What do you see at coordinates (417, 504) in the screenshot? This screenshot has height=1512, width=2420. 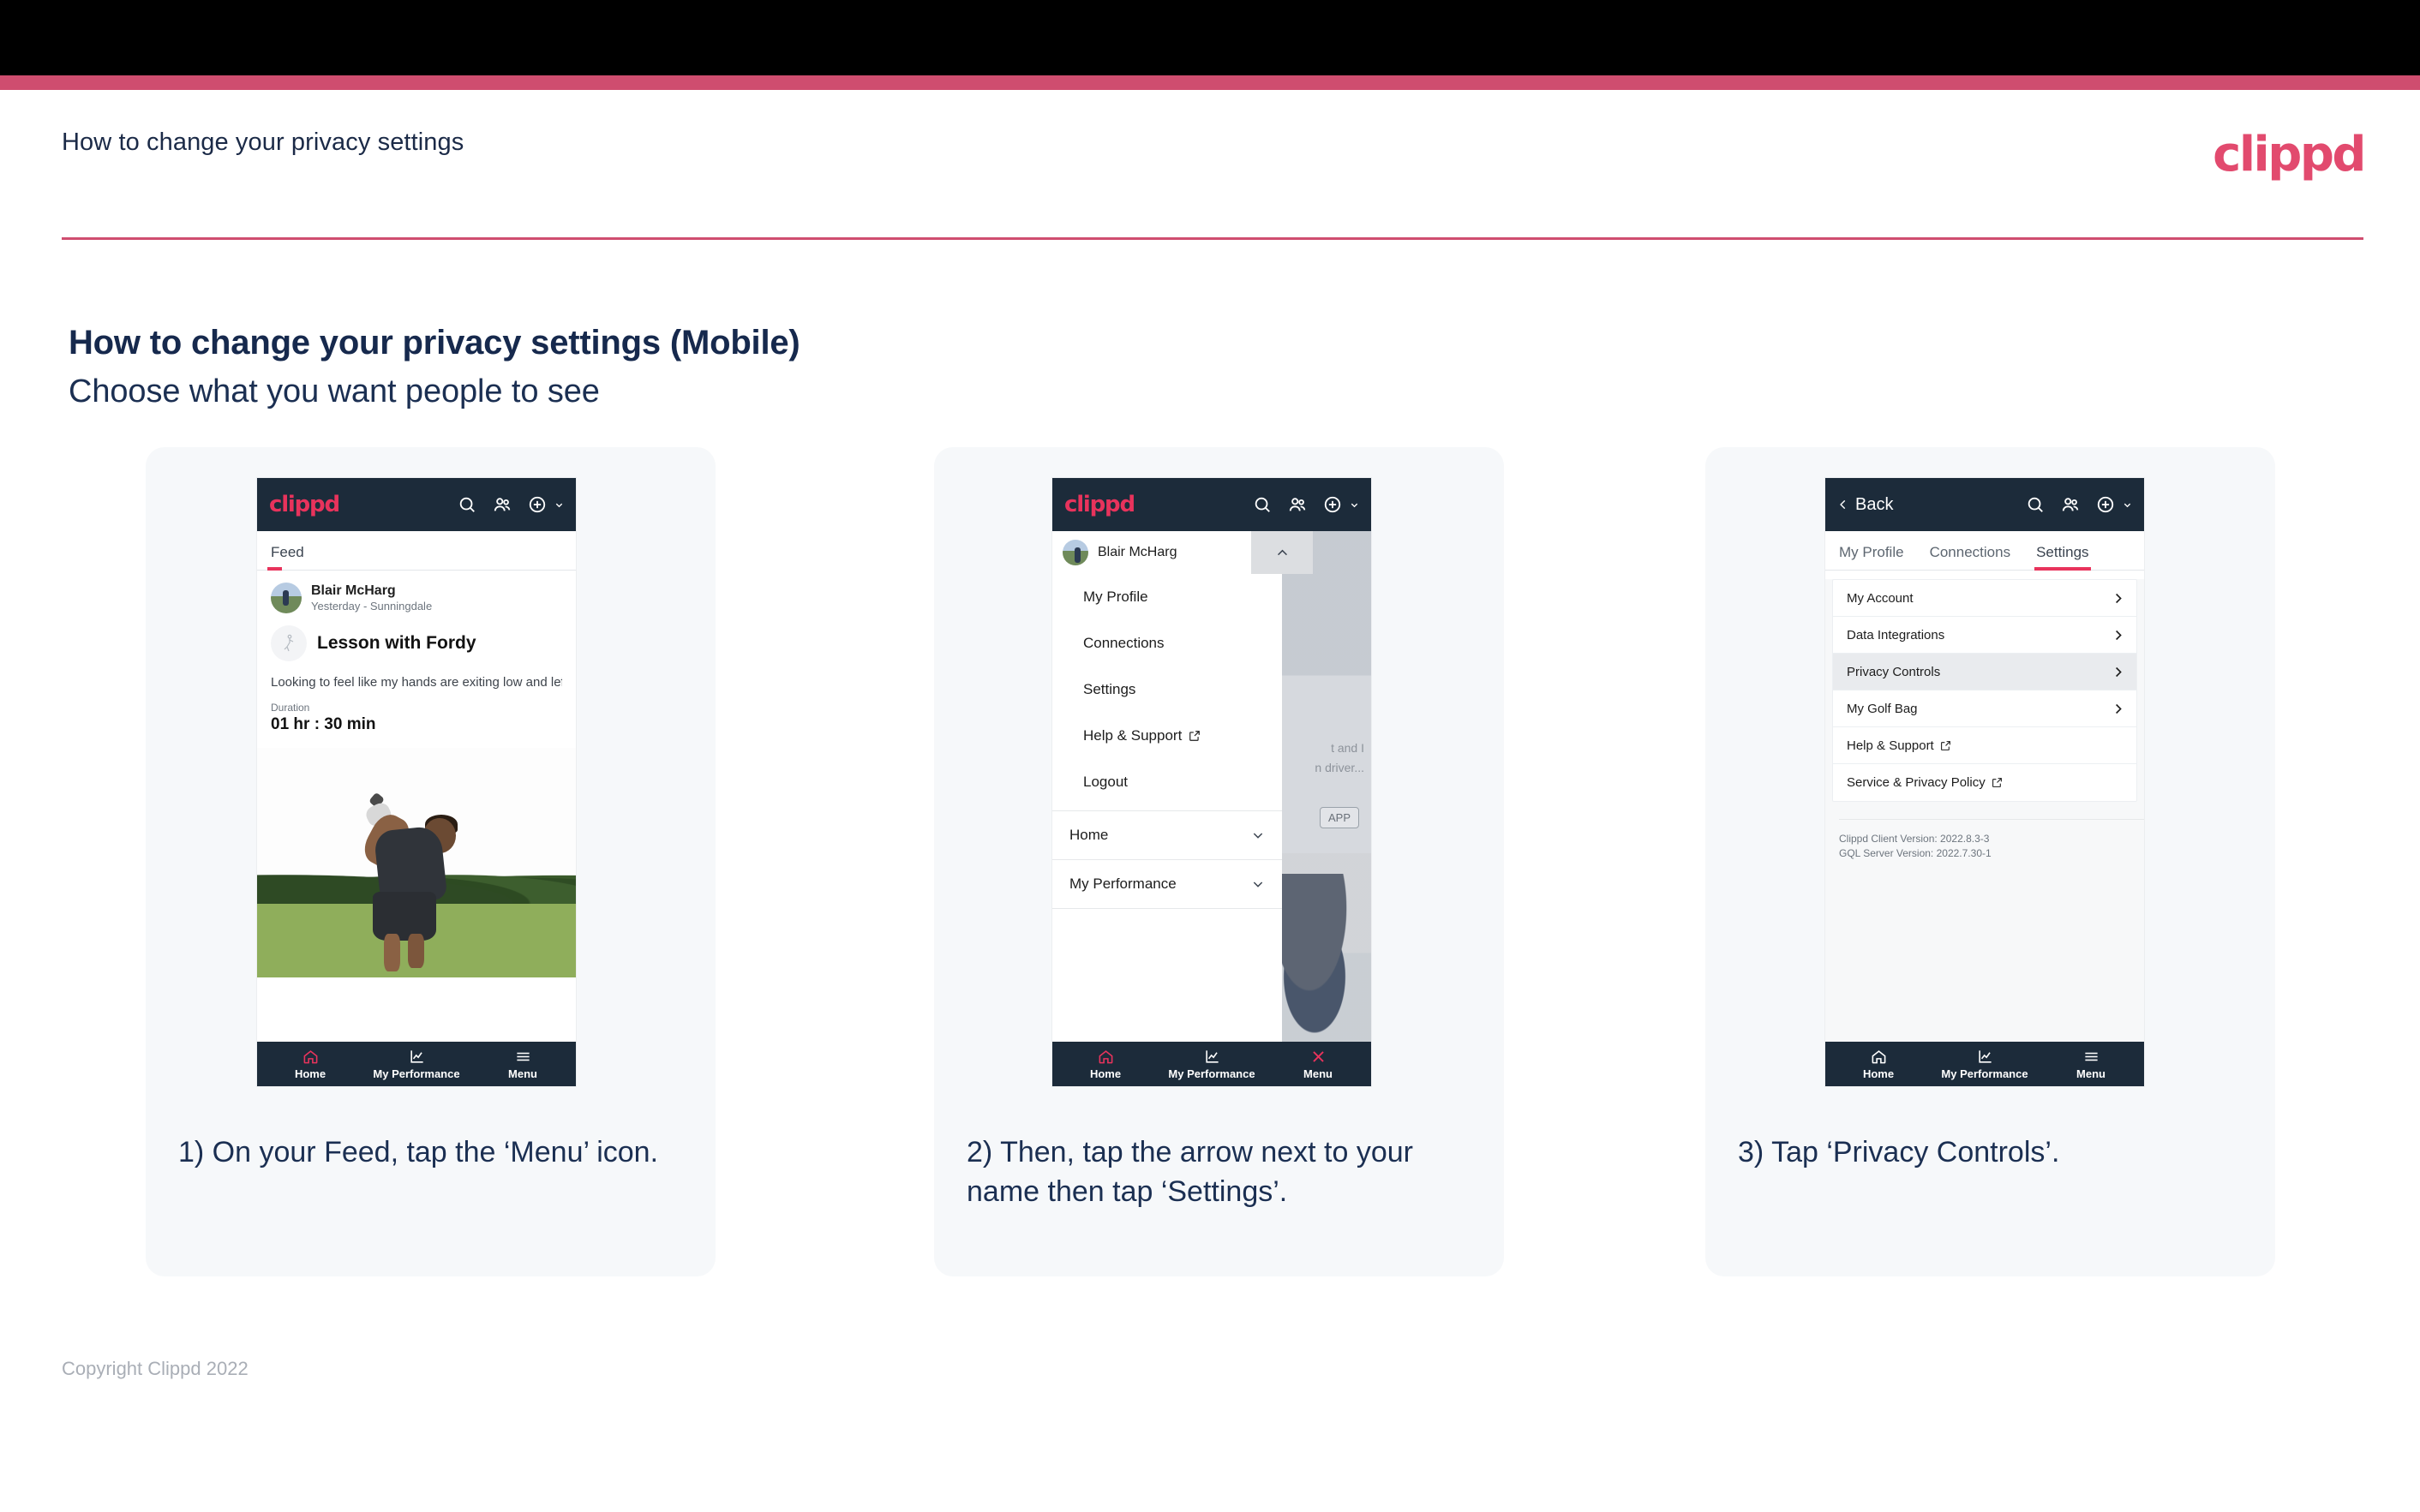 I see `app-bar: clippd` at bounding box center [417, 504].